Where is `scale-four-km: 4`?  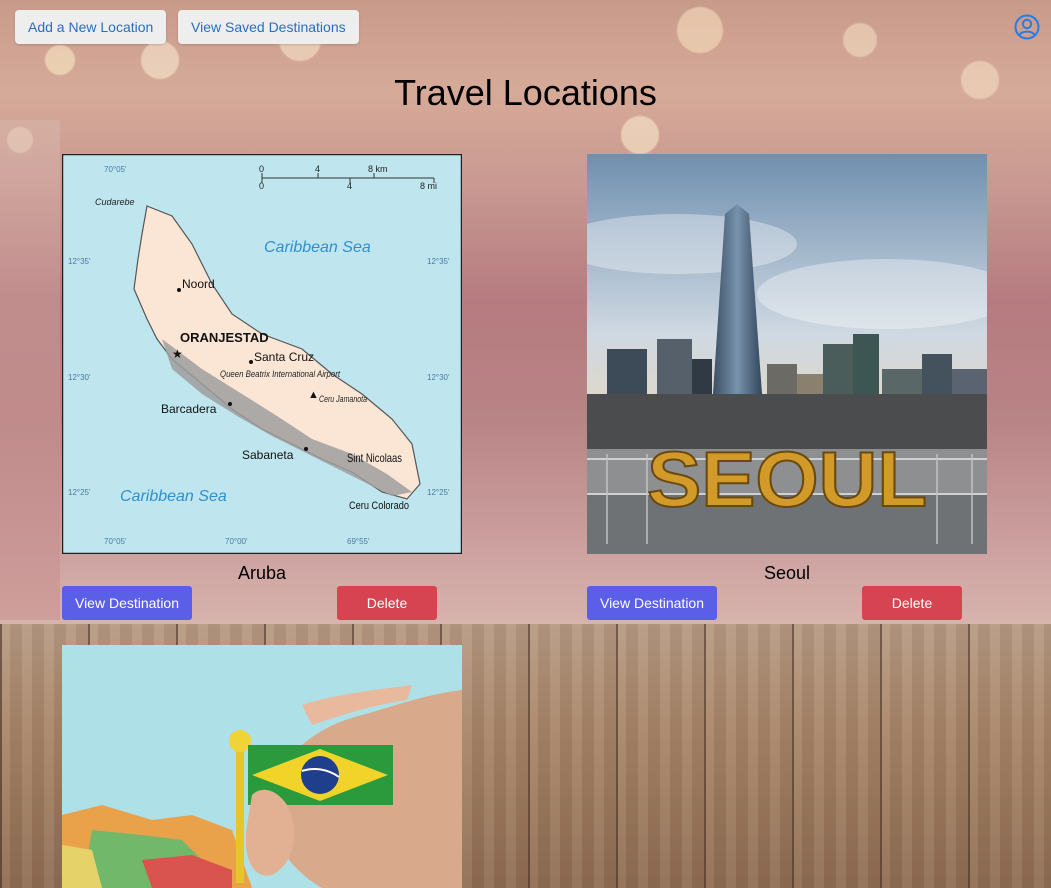 scale-four-km: 4 is located at coordinates (317, 169).